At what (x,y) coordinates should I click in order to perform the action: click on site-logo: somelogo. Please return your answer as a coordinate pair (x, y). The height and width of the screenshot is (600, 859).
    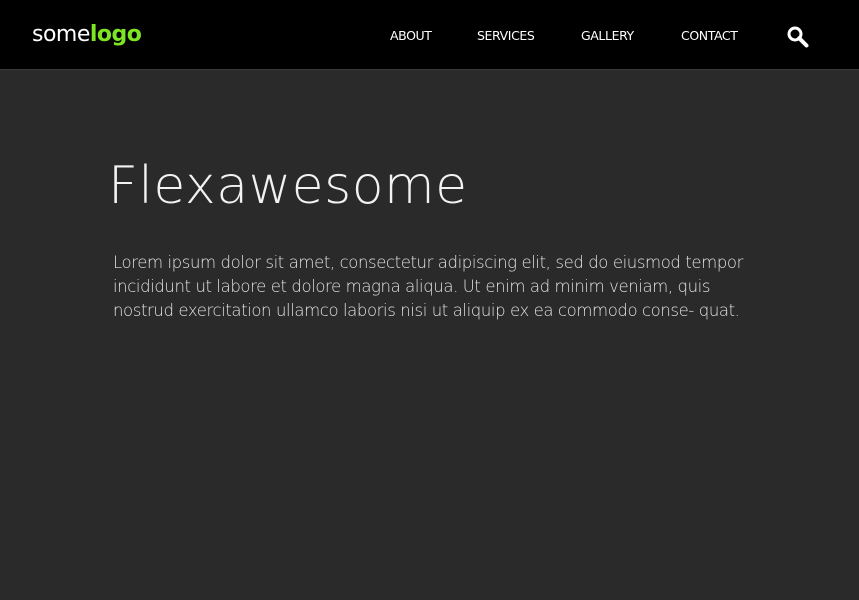
    Looking at the image, I should click on (87, 35).